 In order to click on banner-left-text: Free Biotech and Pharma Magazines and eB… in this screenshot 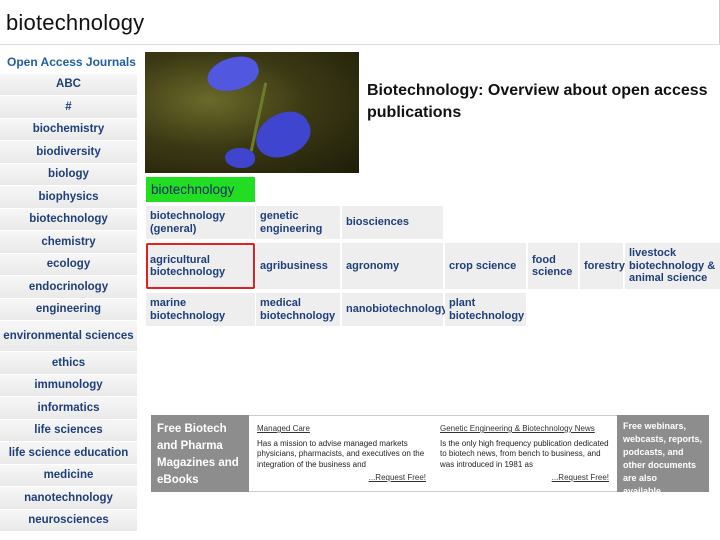, I will do `click(200, 453)`.